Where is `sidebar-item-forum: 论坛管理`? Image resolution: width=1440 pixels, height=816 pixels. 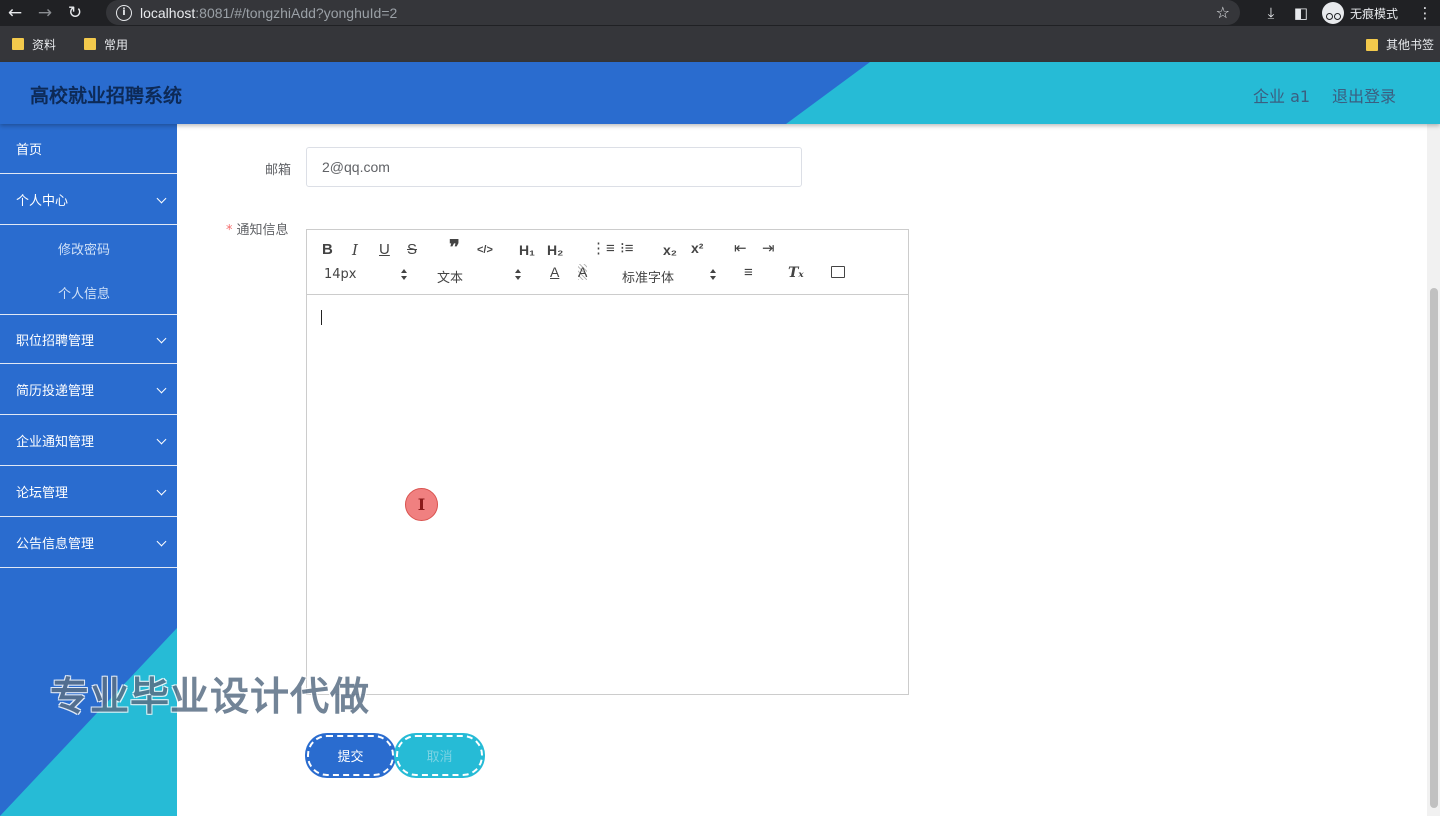 sidebar-item-forum: 论坛管理 is located at coordinates (88, 492).